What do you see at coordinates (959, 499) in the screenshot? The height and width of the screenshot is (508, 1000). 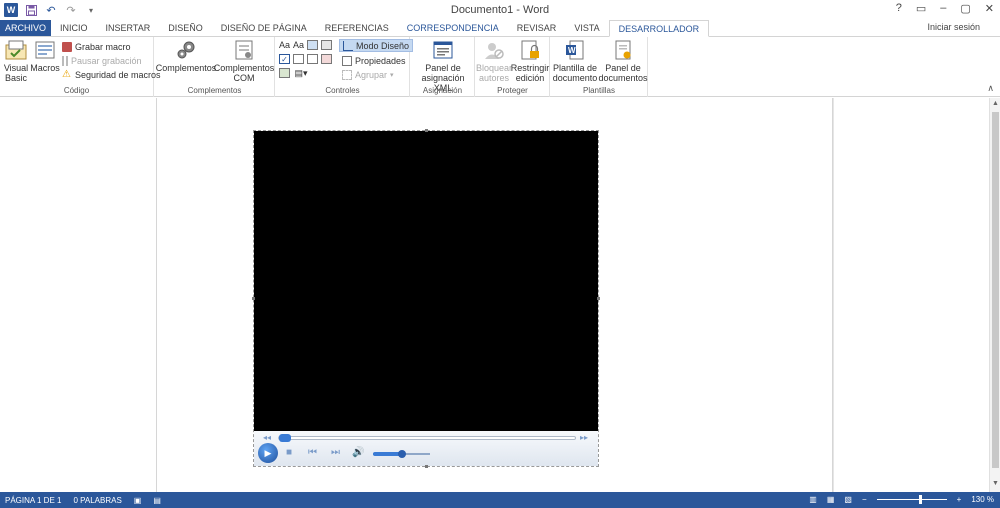 I see `zoom-in-button: +` at bounding box center [959, 499].